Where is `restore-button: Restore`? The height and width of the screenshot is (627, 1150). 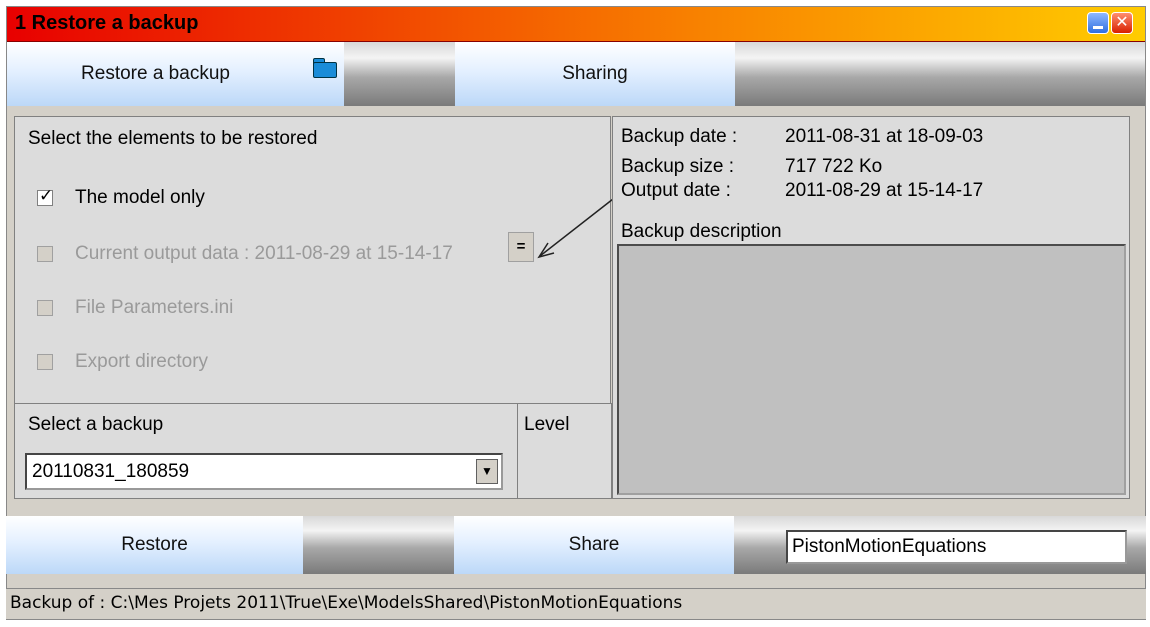
restore-button: Restore is located at coordinates (154, 545).